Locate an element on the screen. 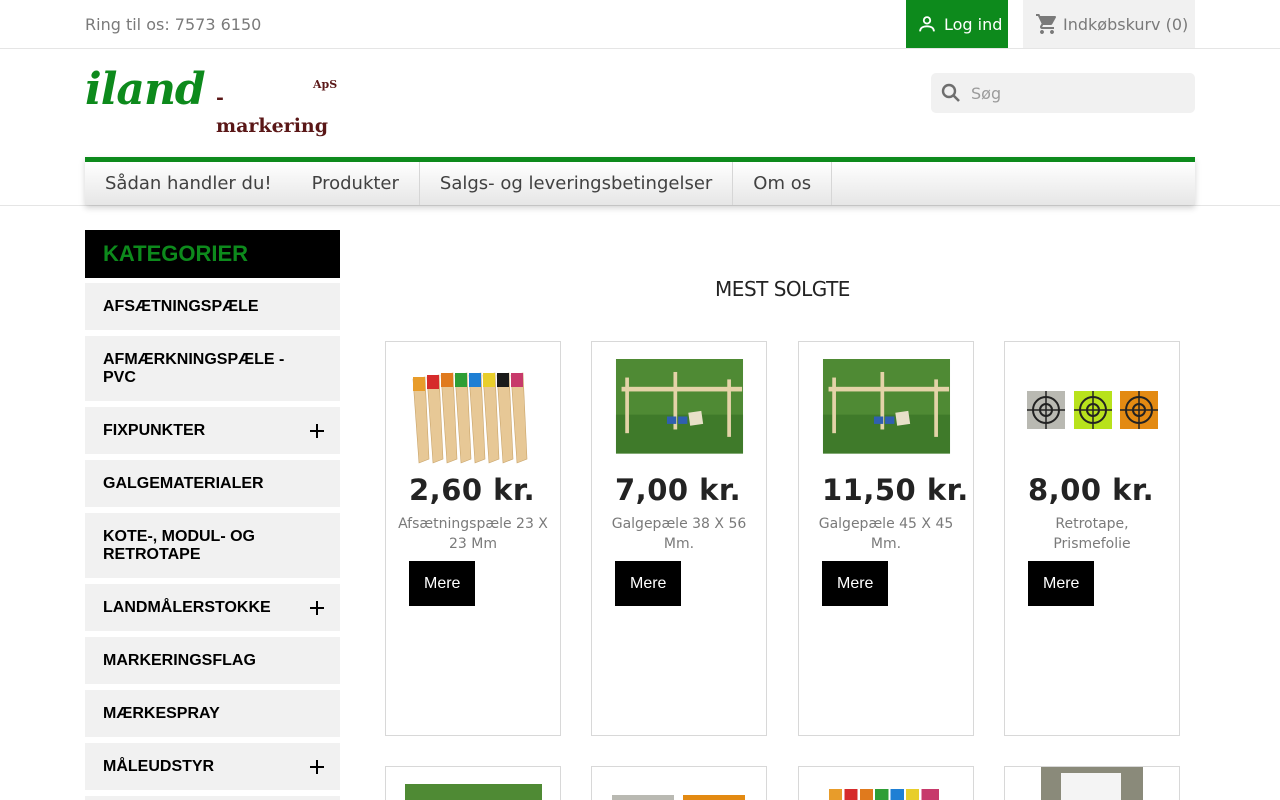 The width and height of the screenshot is (1280, 800). category-item: MÆRKESPRAY is located at coordinates (212, 713).